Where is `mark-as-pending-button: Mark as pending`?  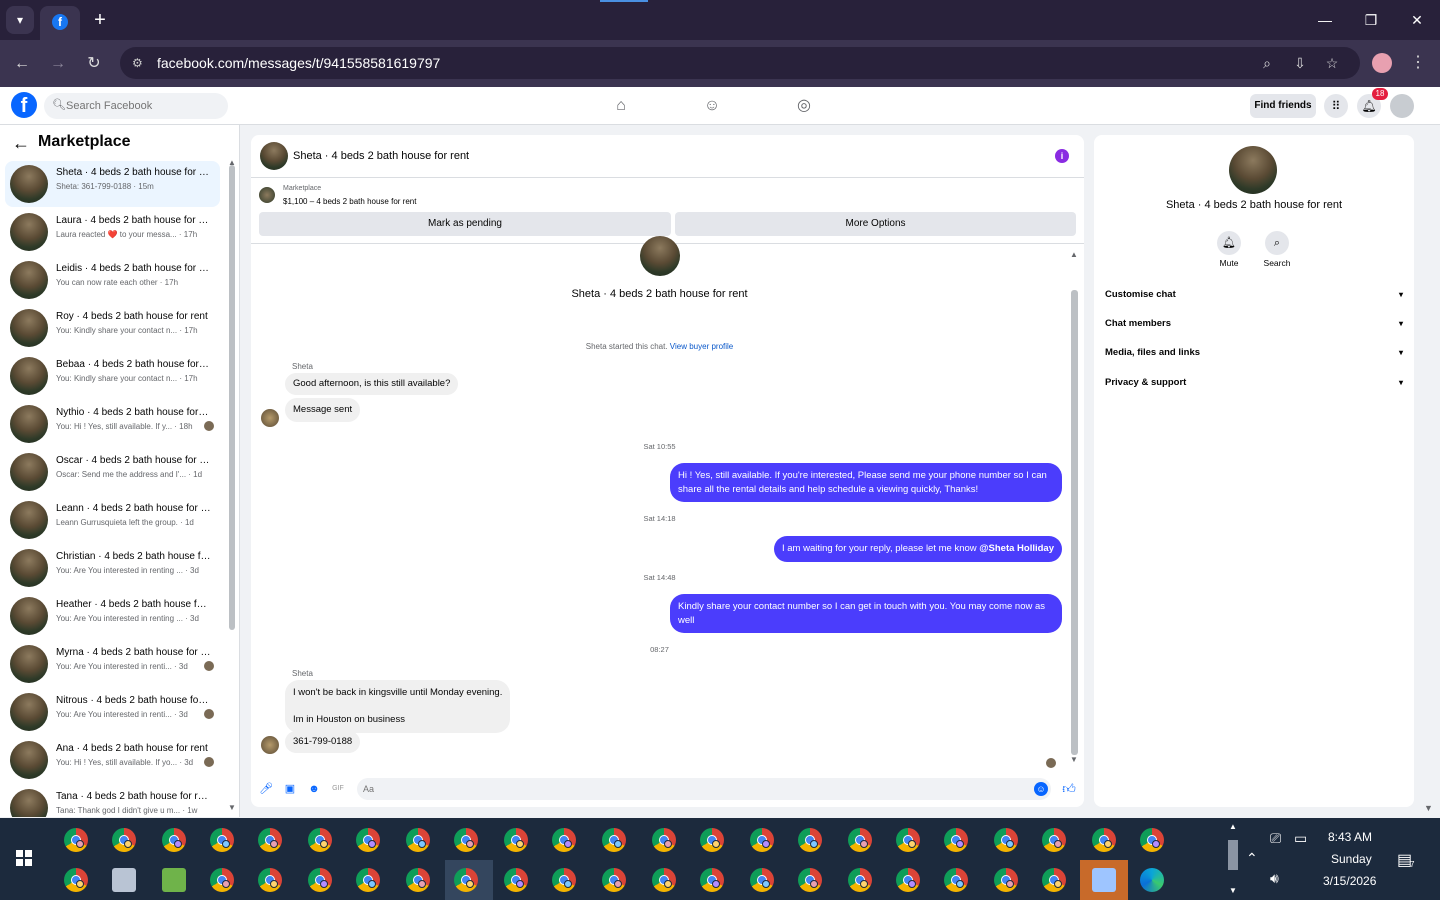
mark-as-pending-button: Mark as pending is located at coordinates (465, 224).